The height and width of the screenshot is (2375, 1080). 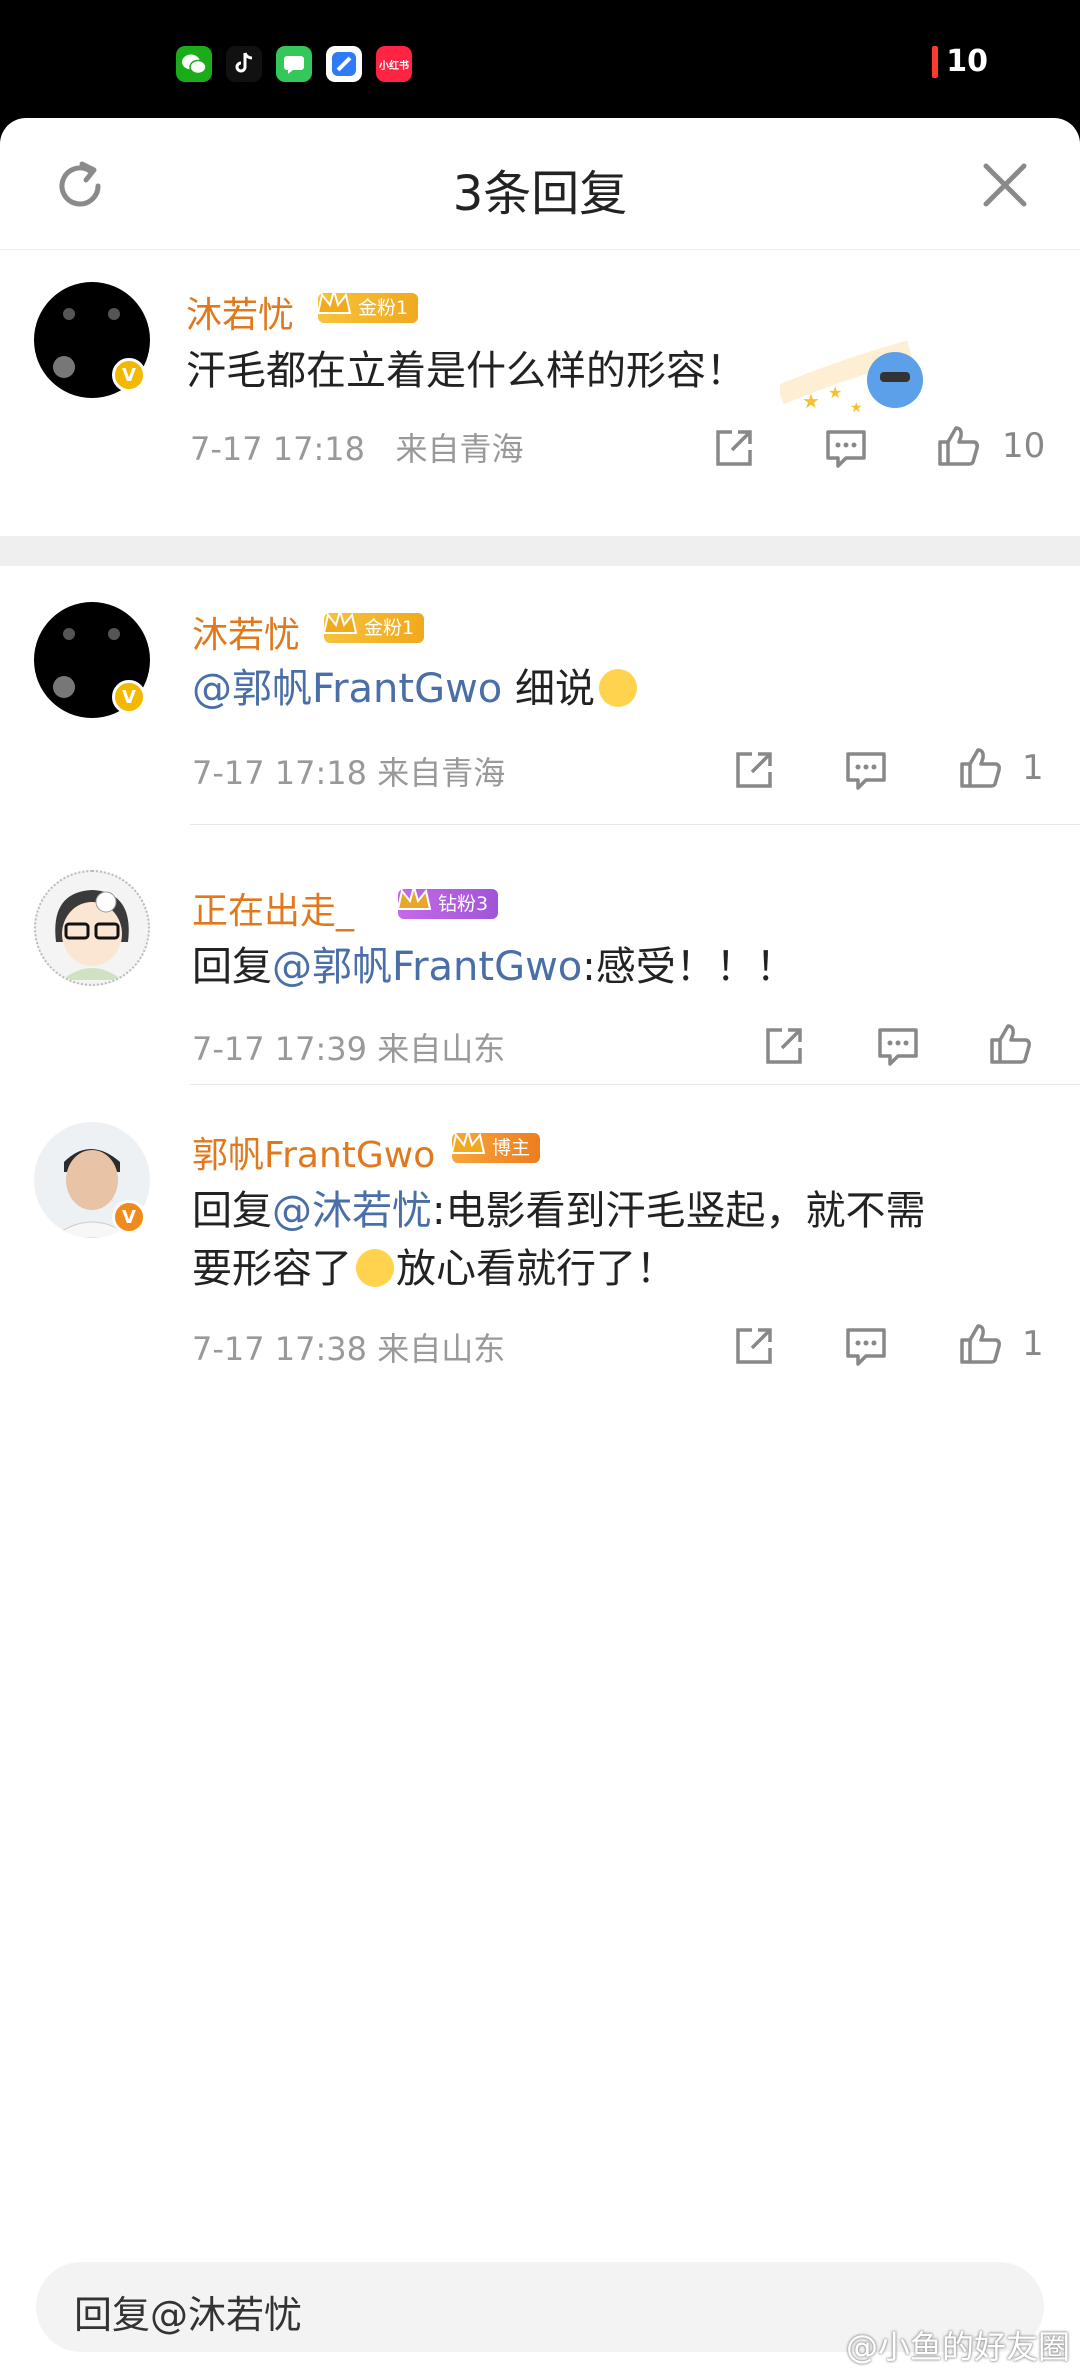 I want to click on reply-text: 回复@沐若忧:电影看到汗毛竖起，就不需, so click(x=558, y=1211).